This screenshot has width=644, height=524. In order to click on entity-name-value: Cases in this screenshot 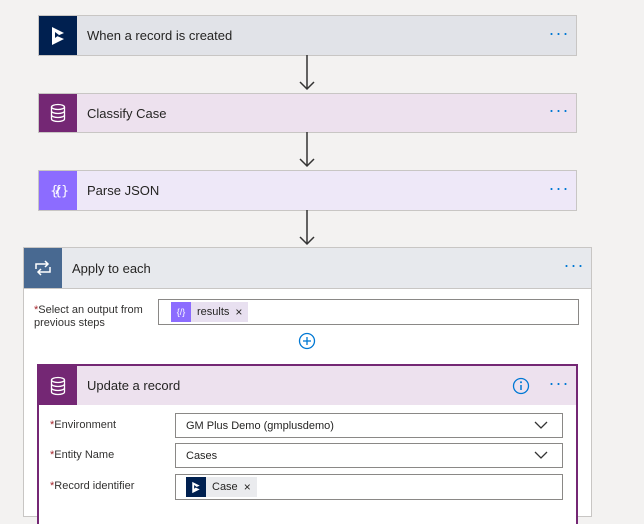, I will do `click(202, 455)`.